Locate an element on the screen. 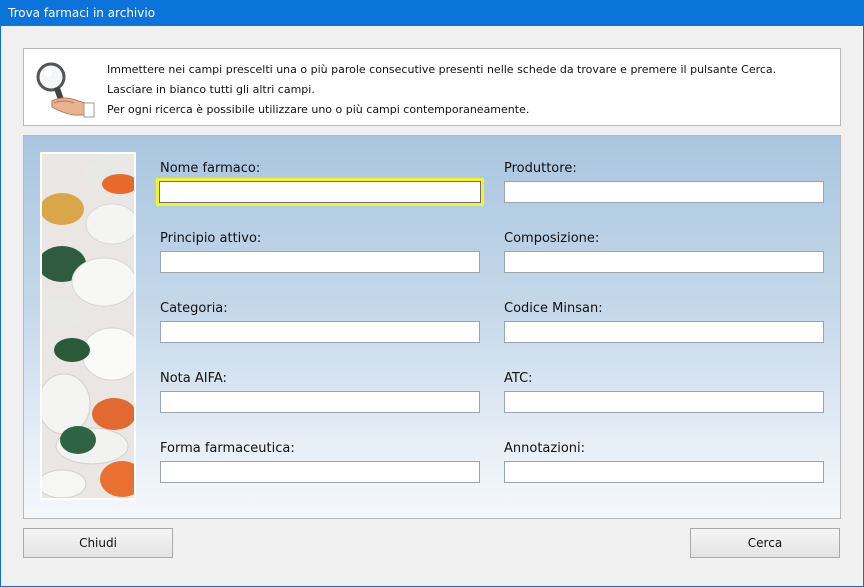 This screenshot has height=587, width=864. composizione-label: Composizione: is located at coordinates (552, 238).